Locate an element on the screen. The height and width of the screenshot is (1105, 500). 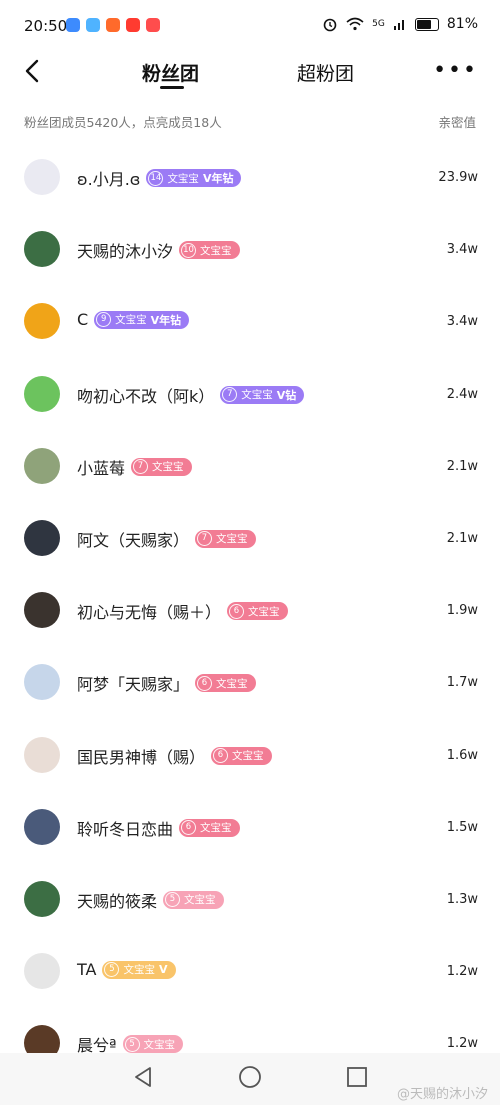
member-name: 聆听冬日恋曲 is located at coordinates (125, 829).